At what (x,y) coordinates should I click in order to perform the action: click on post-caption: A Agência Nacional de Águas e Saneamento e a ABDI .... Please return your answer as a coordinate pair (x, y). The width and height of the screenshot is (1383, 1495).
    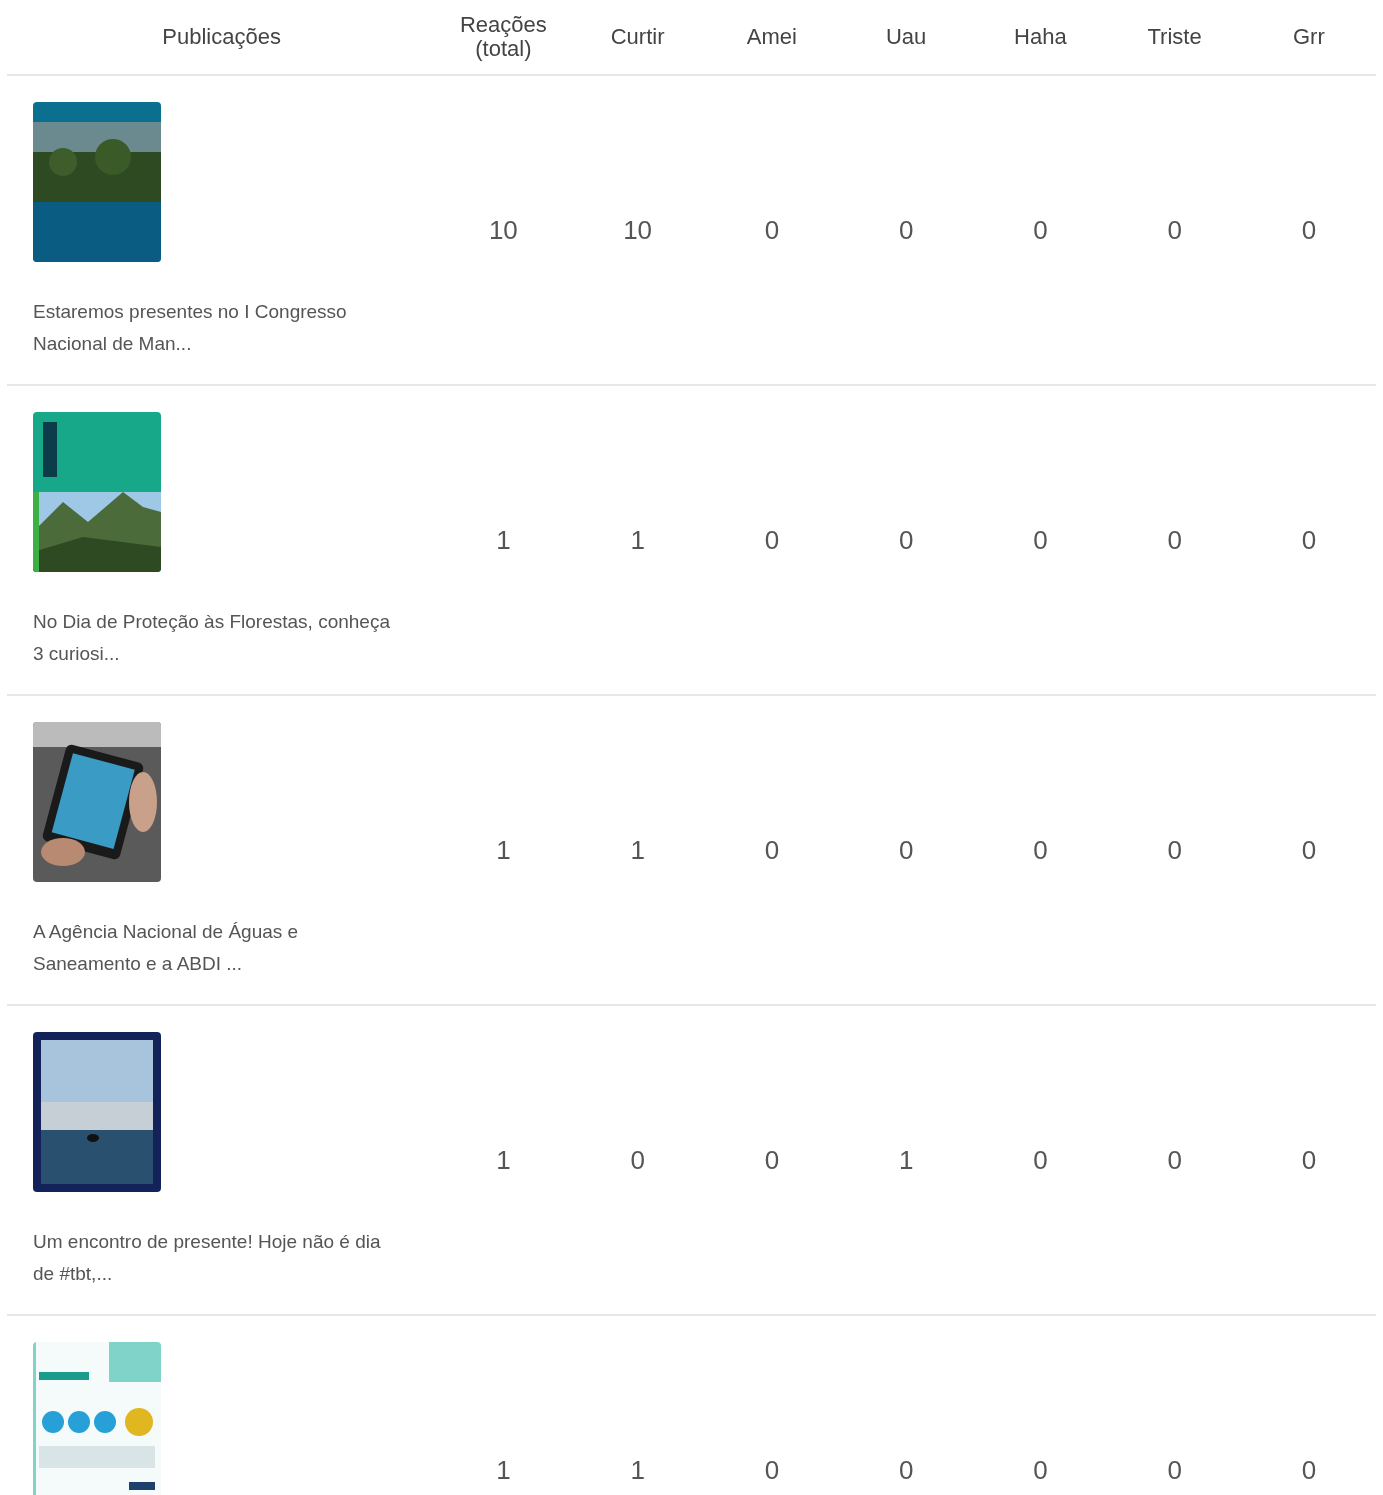
    Looking at the image, I should click on (166, 948).